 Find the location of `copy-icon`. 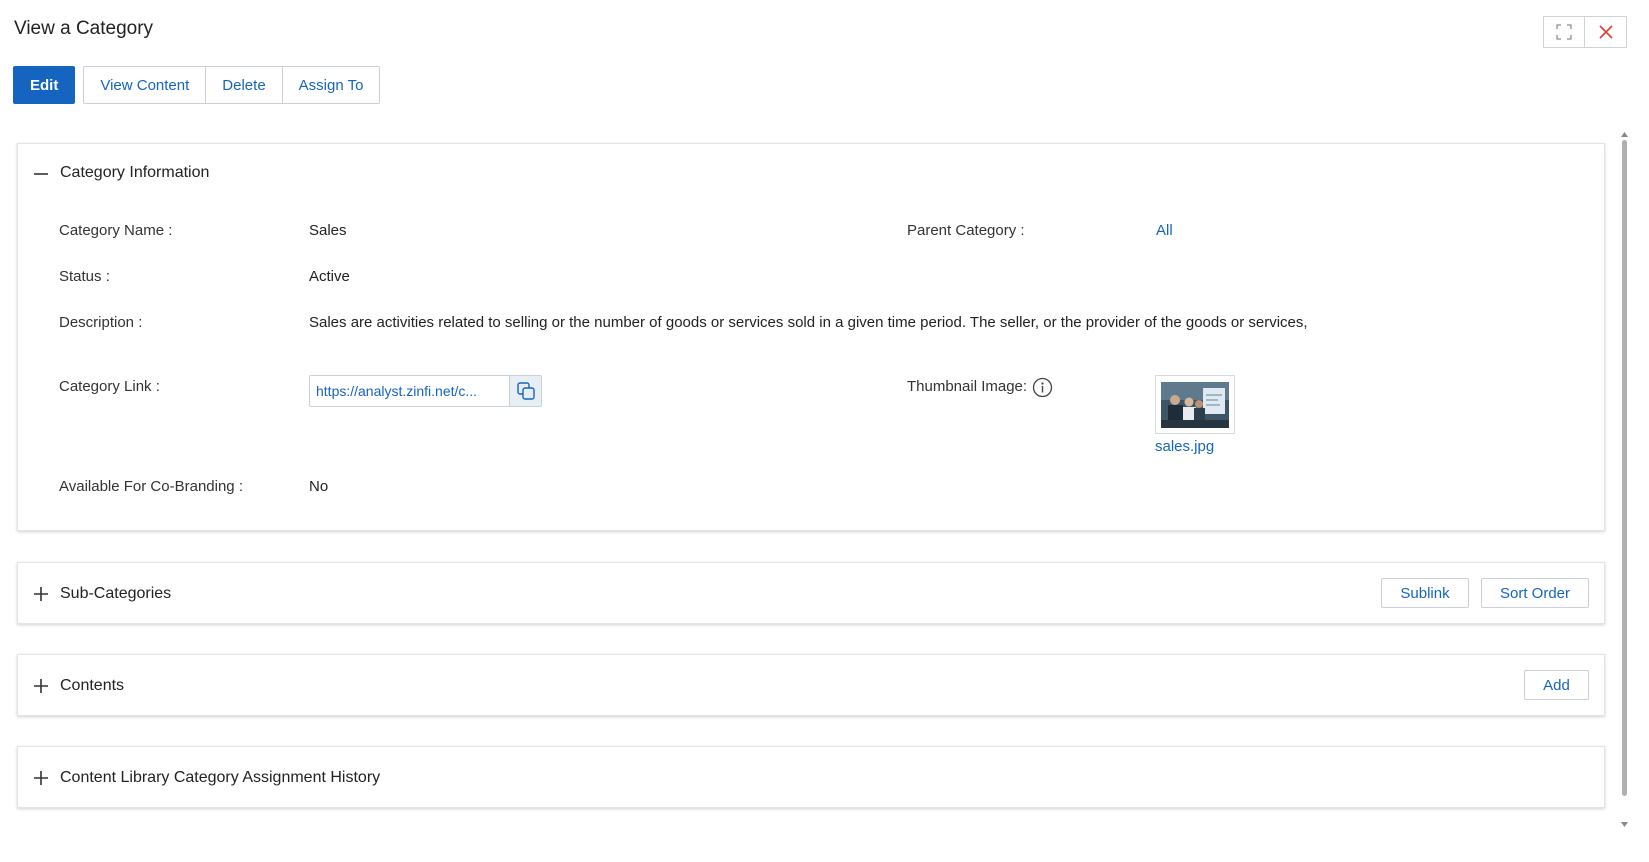

copy-icon is located at coordinates (525, 391).